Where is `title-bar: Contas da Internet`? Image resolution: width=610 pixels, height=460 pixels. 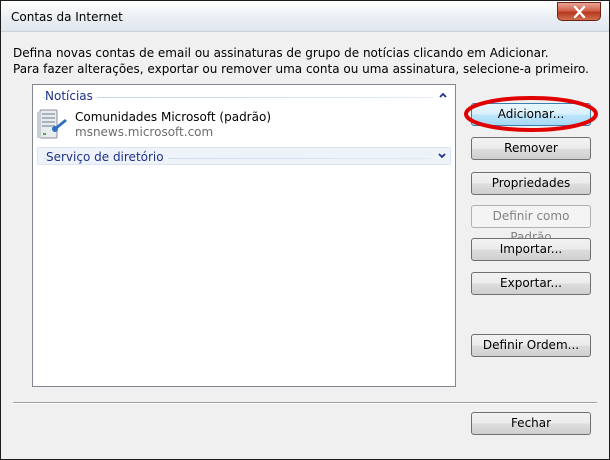 title-bar: Contas da Internet is located at coordinates (305, 16).